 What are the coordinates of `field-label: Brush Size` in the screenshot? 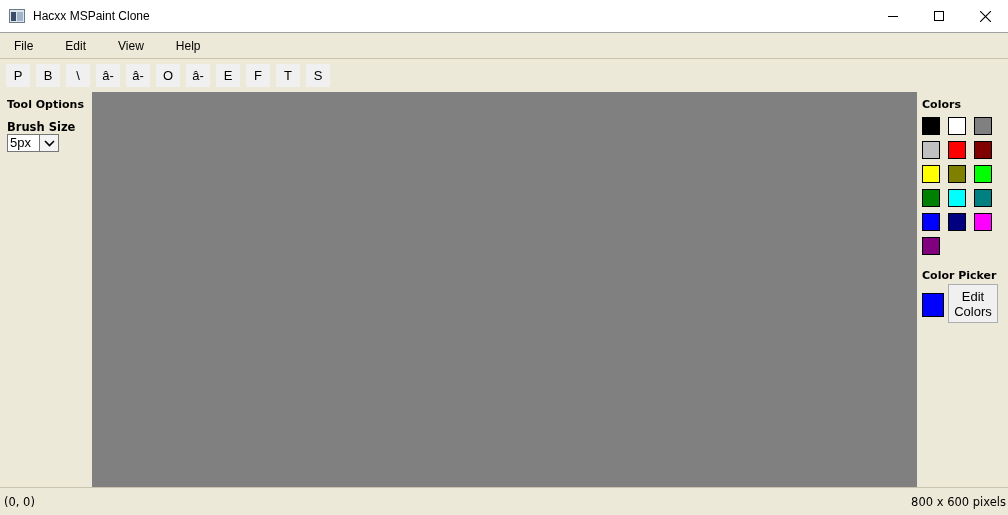 It's located at (42, 127).